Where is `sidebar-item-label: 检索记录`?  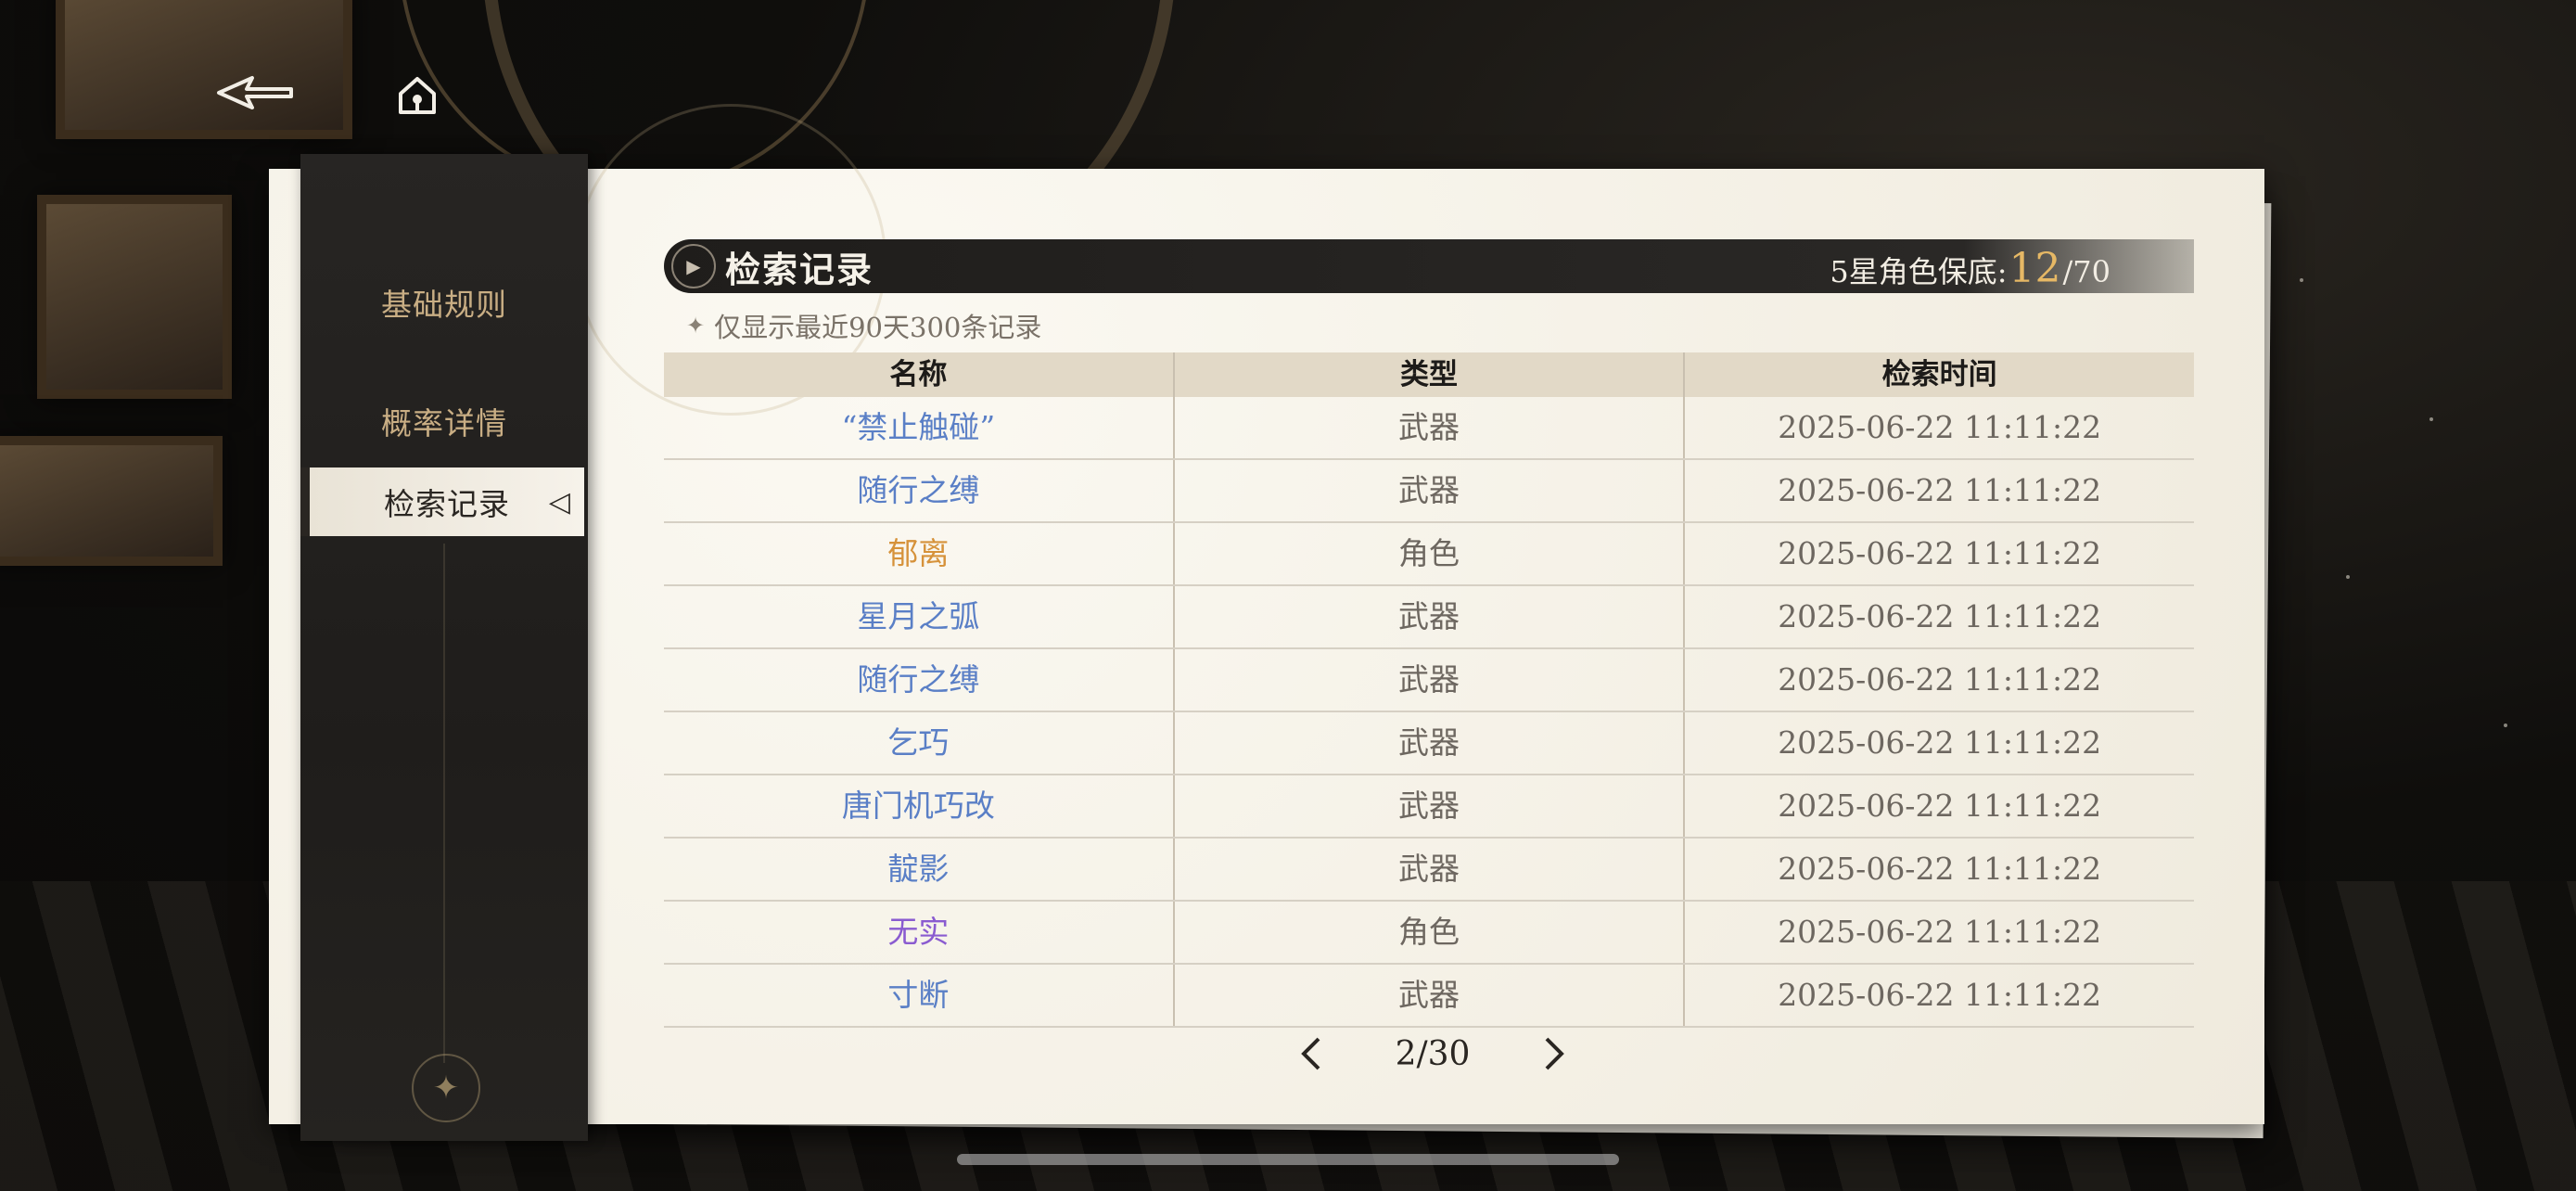
sidebar-item-label: 检索记录 is located at coordinates (447, 504).